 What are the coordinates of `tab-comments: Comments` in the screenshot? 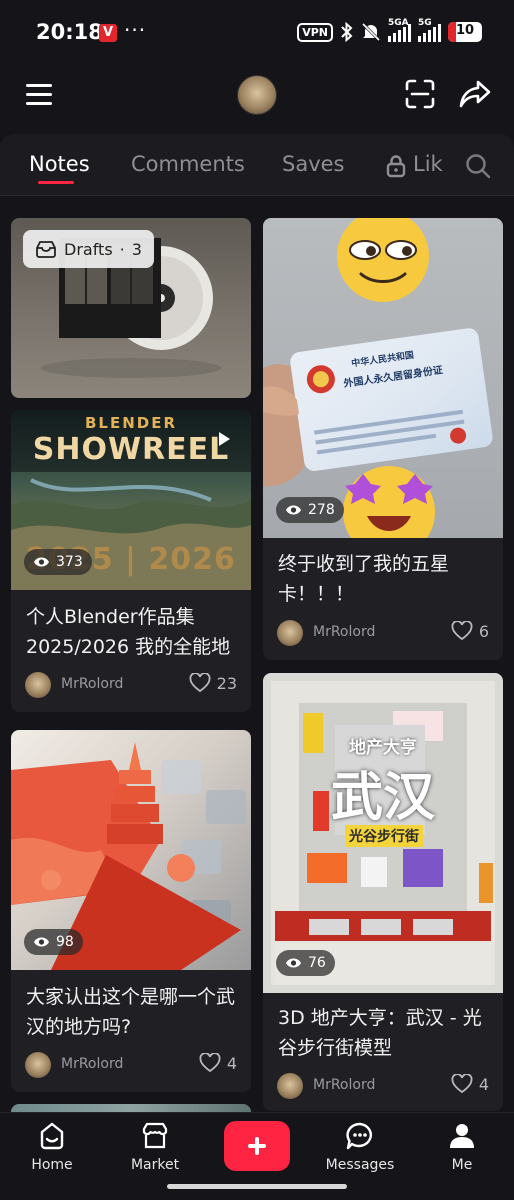 It's located at (188, 164).